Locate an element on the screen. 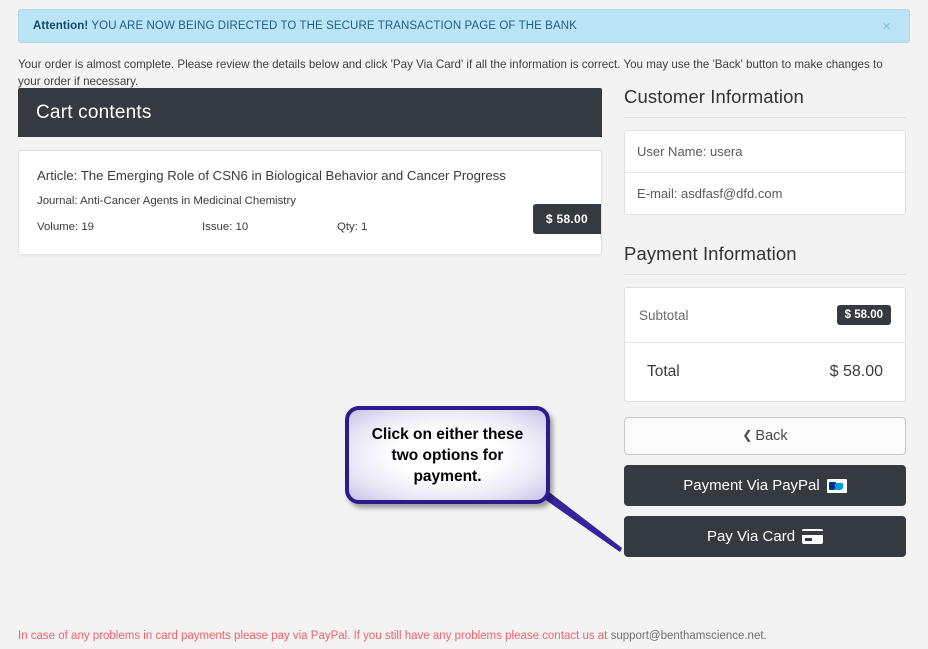 The image size is (928, 649). credit-card-icon is located at coordinates (813, 536).